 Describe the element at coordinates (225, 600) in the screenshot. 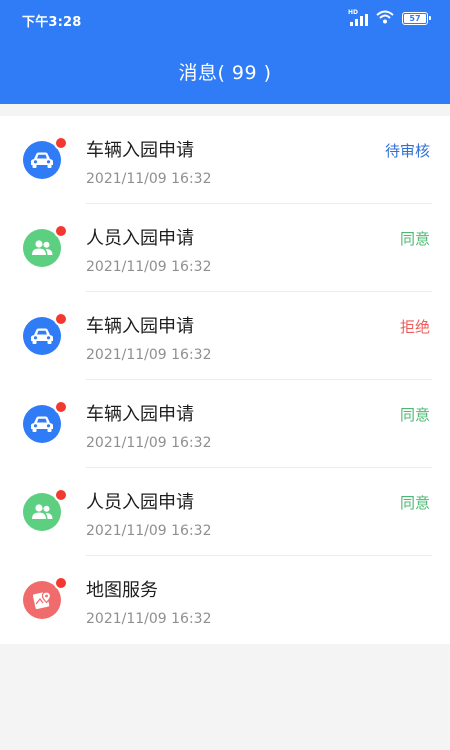

I see `message-item: 地图服务 2021/11/09 16:32` at that location.